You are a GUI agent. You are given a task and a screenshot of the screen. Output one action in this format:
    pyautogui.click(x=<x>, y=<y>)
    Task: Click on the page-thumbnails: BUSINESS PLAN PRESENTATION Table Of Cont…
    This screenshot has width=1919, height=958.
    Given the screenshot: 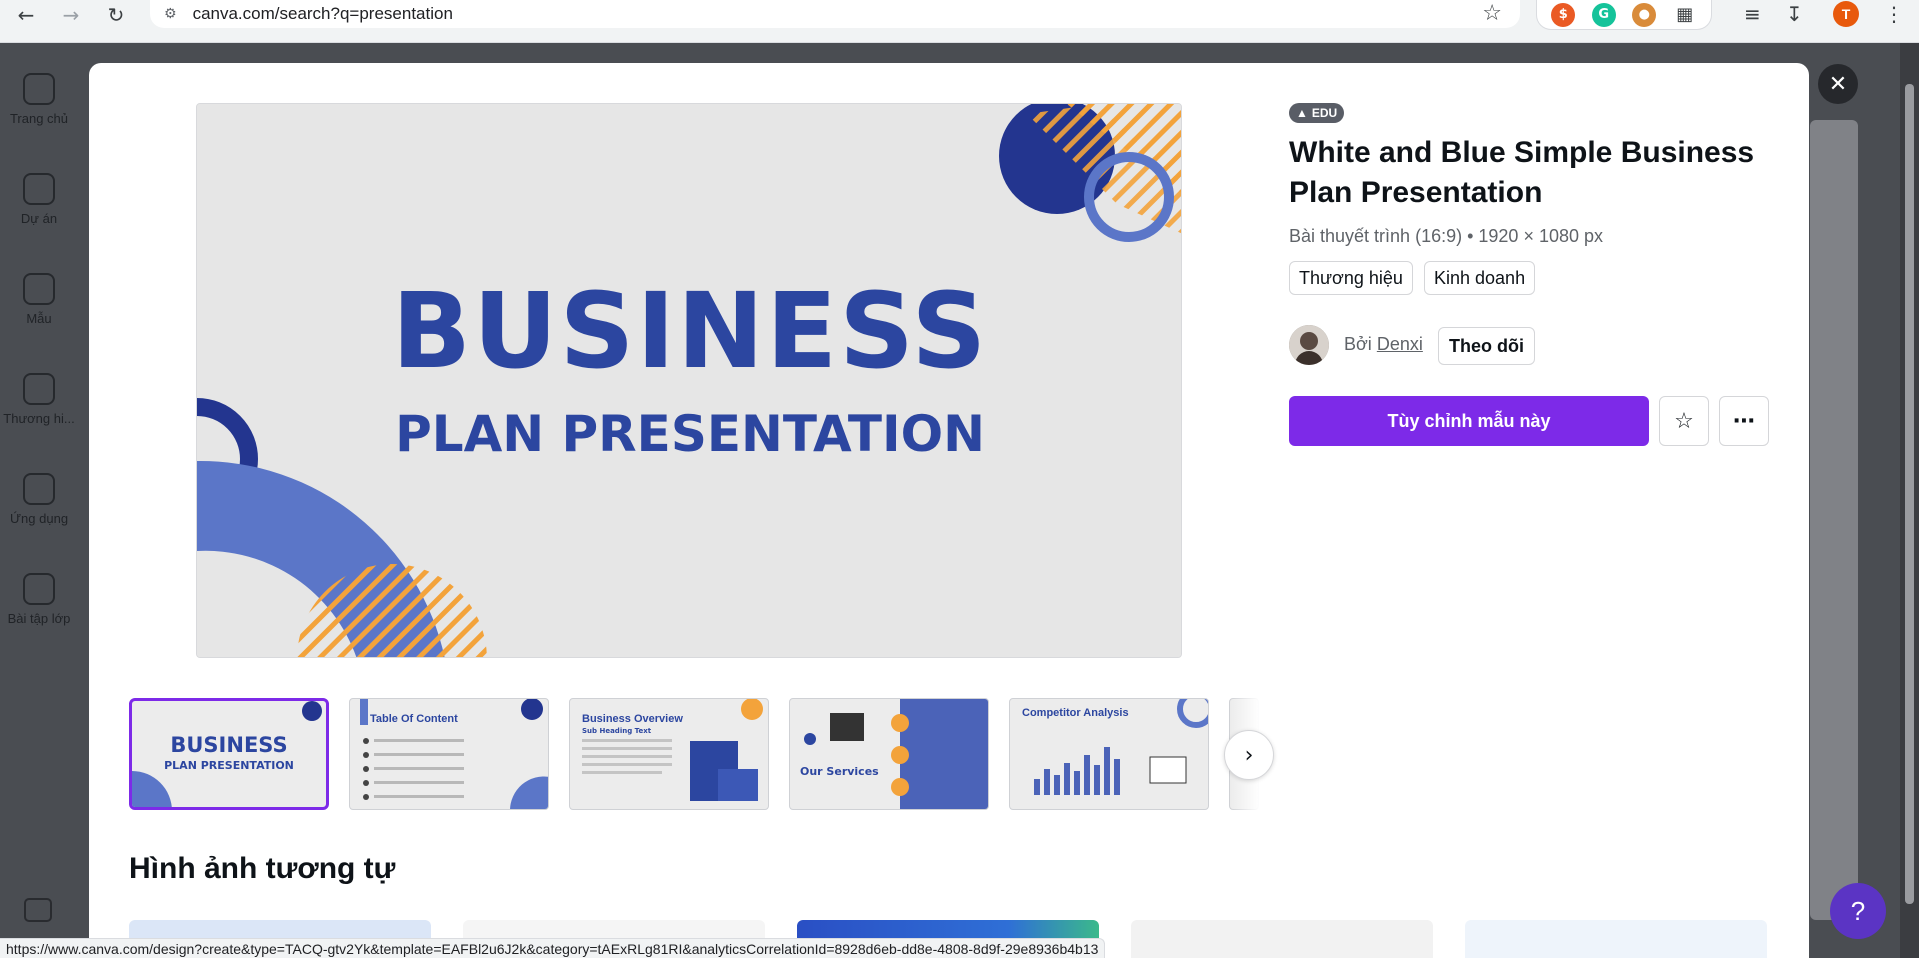 What is the action you would take?
    pyautogui.click(x=694, y=755)
    